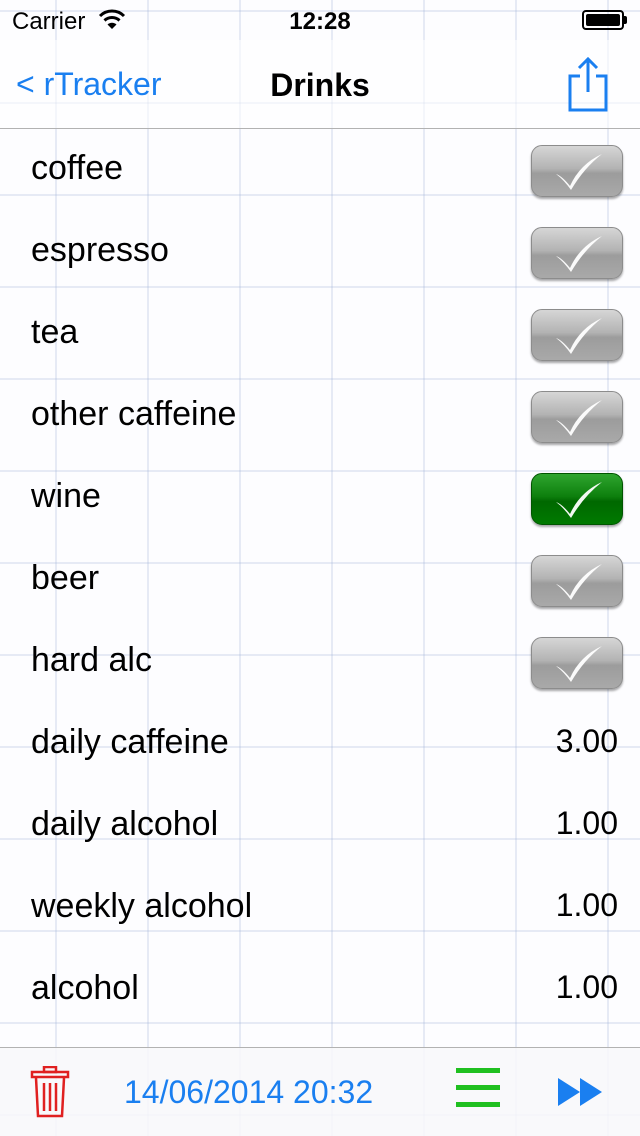 Image resolution: width=640 pixels, height=1136 pixels. What do you see at coordinates (142, 906) in the screenshot?
I see `item-label: weekly alcohol` at bounding box center [142, 906].